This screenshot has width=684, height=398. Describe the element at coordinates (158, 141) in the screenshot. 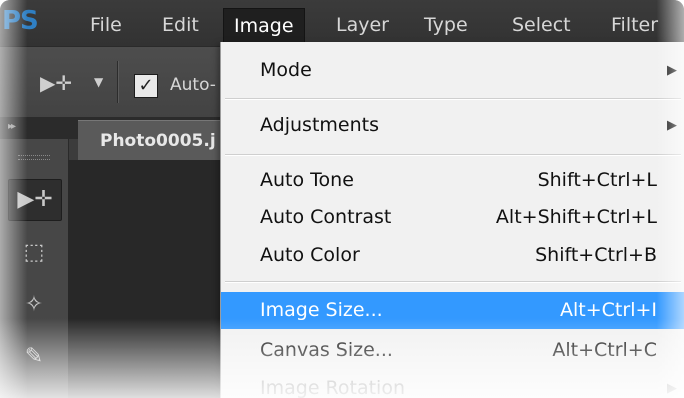

I see `document-tab-label: Photo0005.j` at that location.